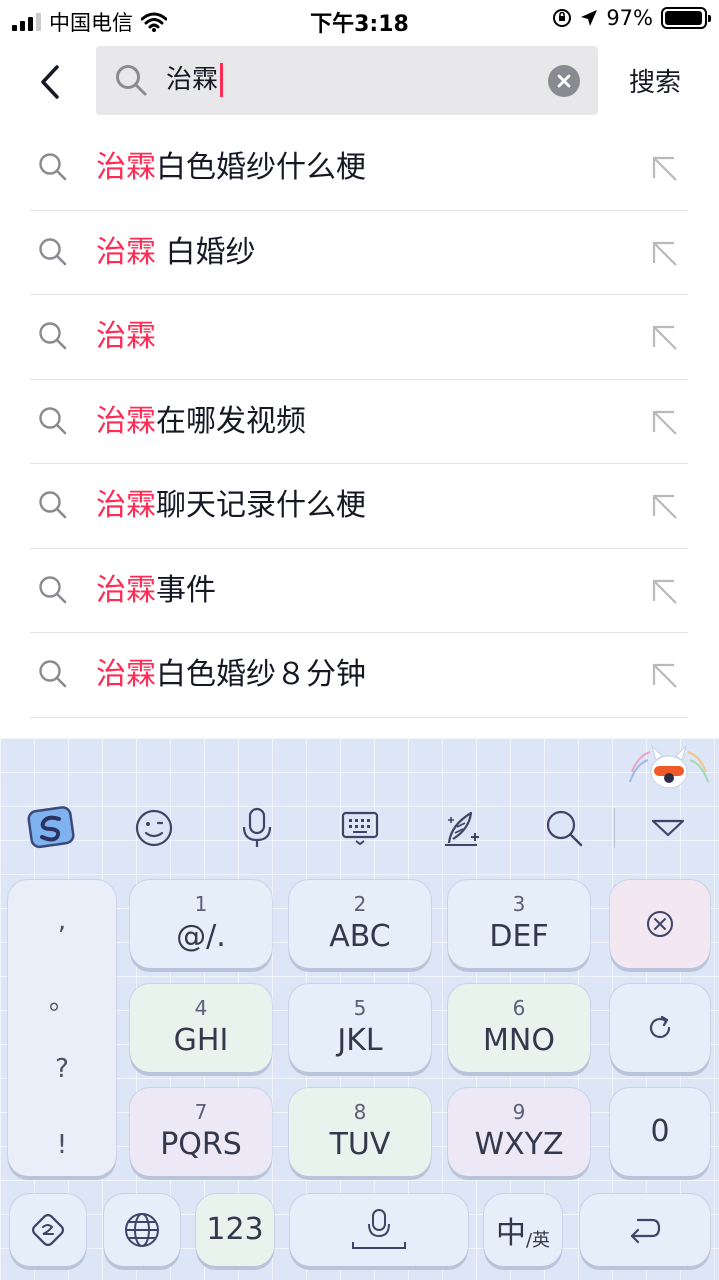 This screenshot has width=719, height=1280. I want to click on punct-question: ?, so click(62, 1069).